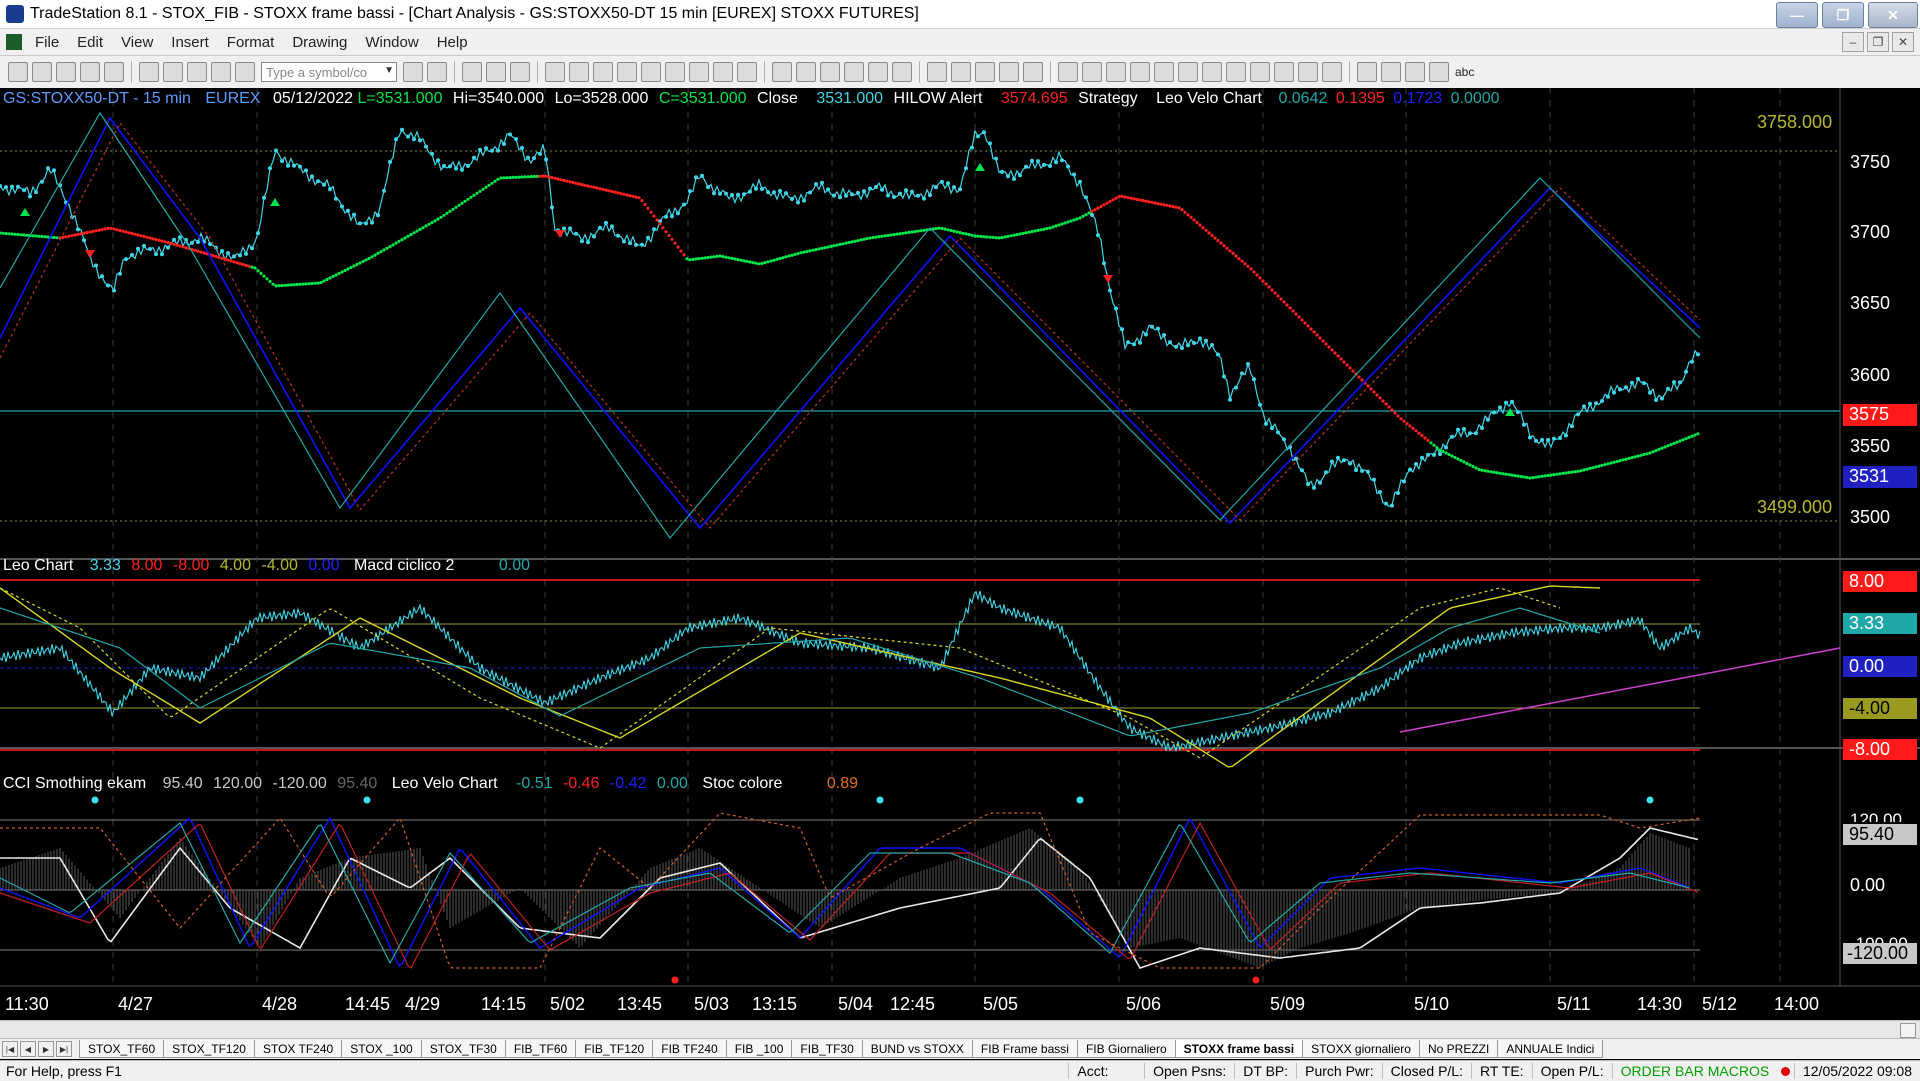  I want to click on tab-fib-tf30: FIB_TF30, so click(827, 1049).